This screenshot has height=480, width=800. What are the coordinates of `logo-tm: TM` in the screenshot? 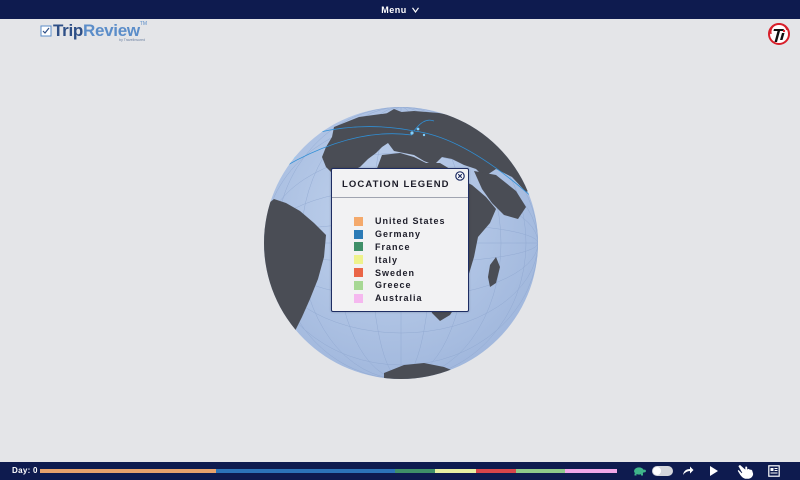 It's located at (143, 24).